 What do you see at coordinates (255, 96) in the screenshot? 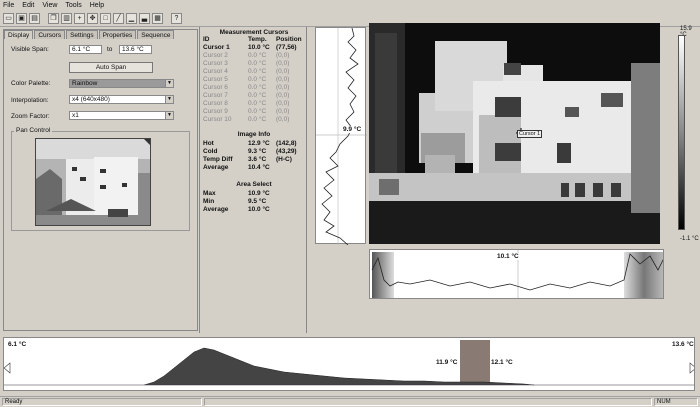
I see `cursor-row: Cursor 7 0.0 °C (0,0)` at bounding box center [255, 96].